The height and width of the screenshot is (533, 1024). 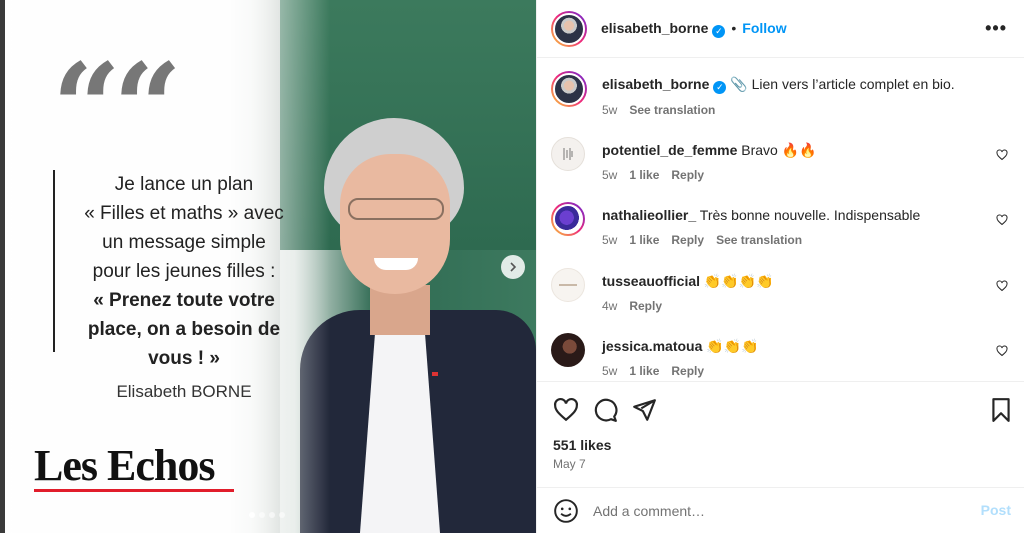 What do you see at coordinates (610, 306) in the screenshot?
I see `timestamp: 4w` at bounding box center [610, 306].